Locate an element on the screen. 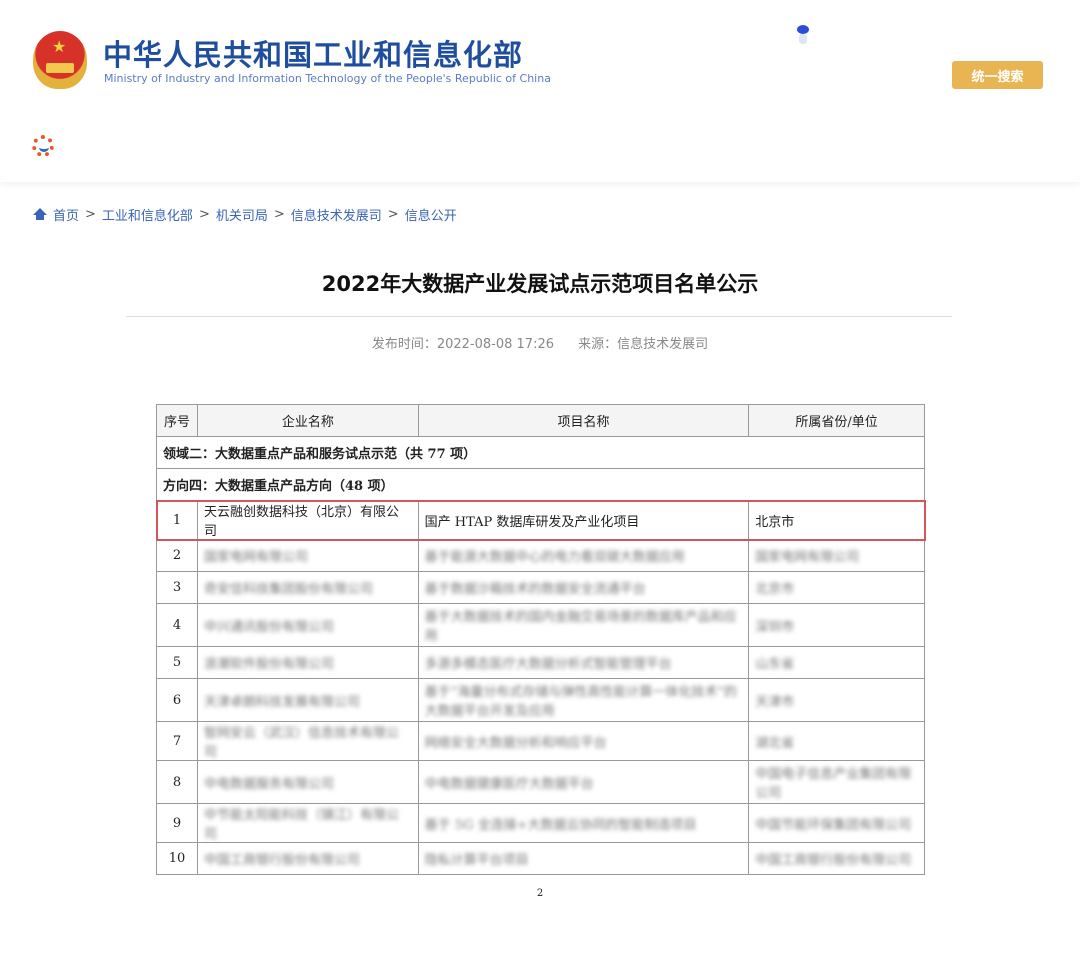 The image size is (1080, 959). province: 山东省 is located at coordinates (836, 662).